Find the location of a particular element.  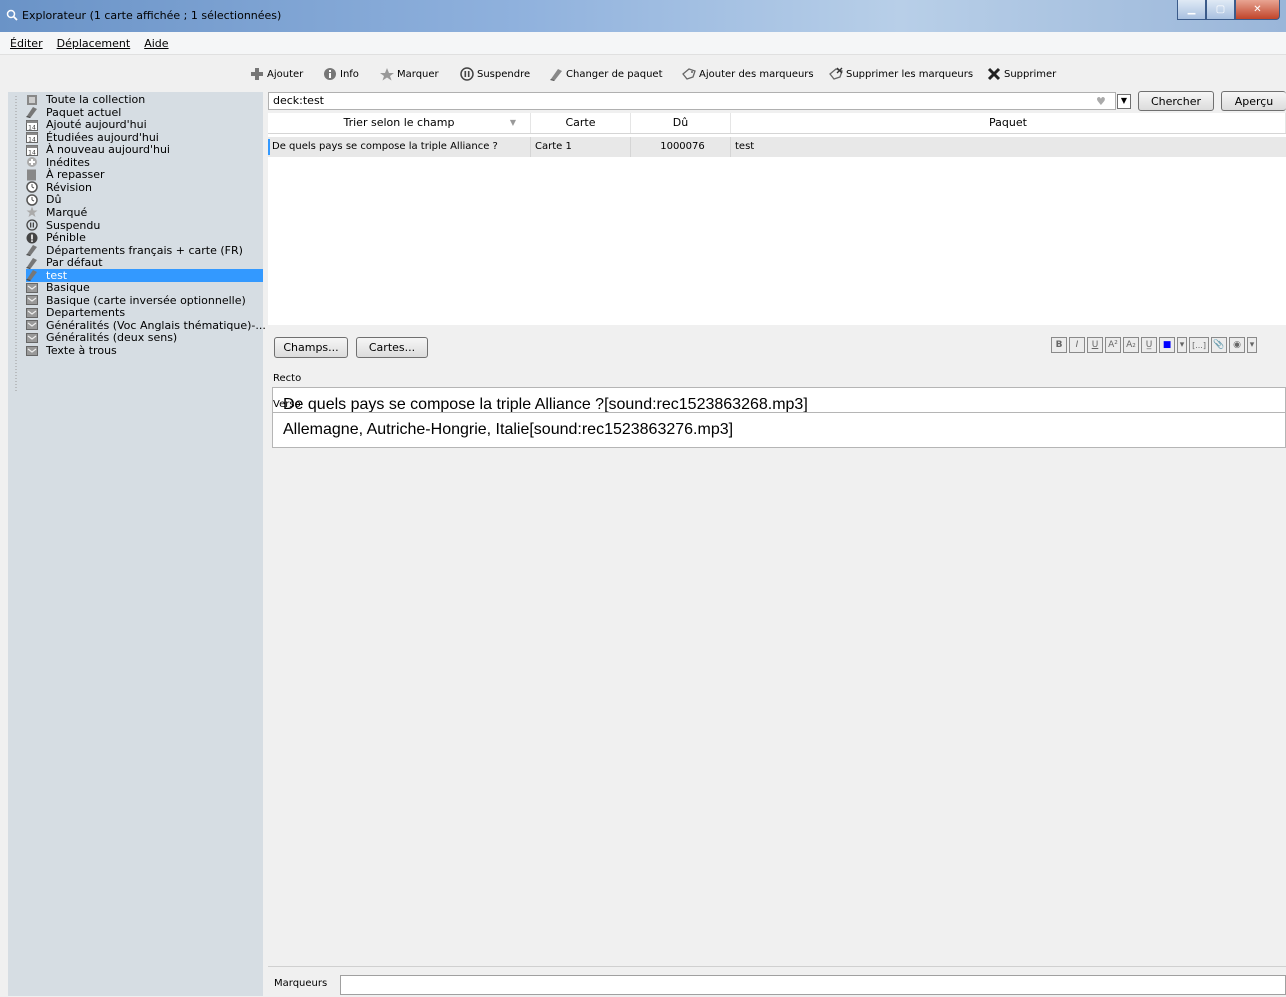

sidebar-item-label: test is located at coordinates (57, 275).